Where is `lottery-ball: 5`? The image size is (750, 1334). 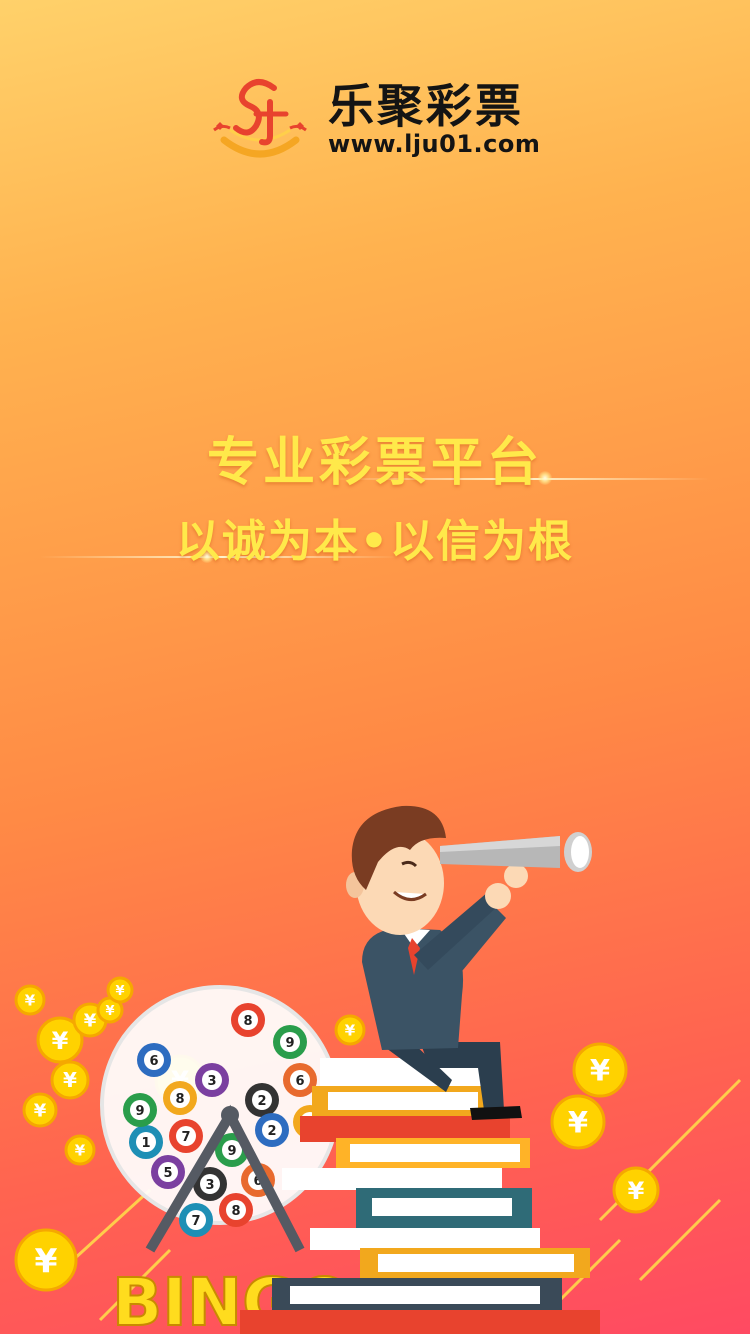 lottery-ball: 5 is located at coordinates (168, 1172).